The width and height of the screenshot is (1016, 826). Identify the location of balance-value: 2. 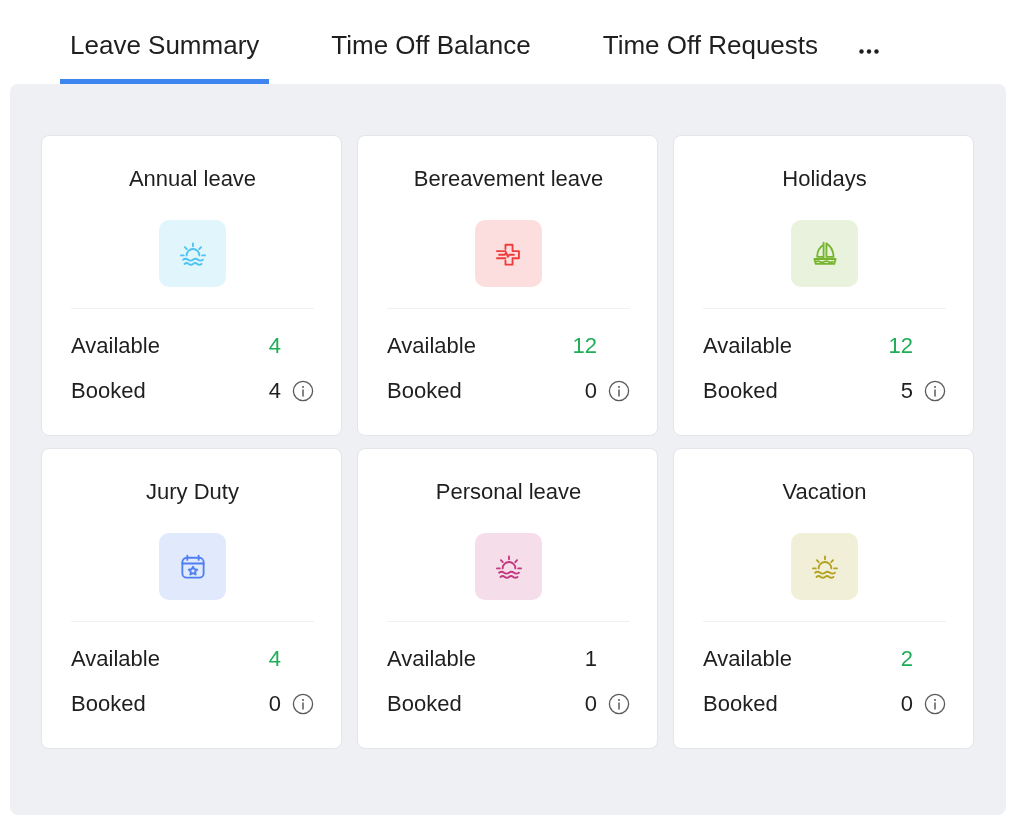
(906, 659).